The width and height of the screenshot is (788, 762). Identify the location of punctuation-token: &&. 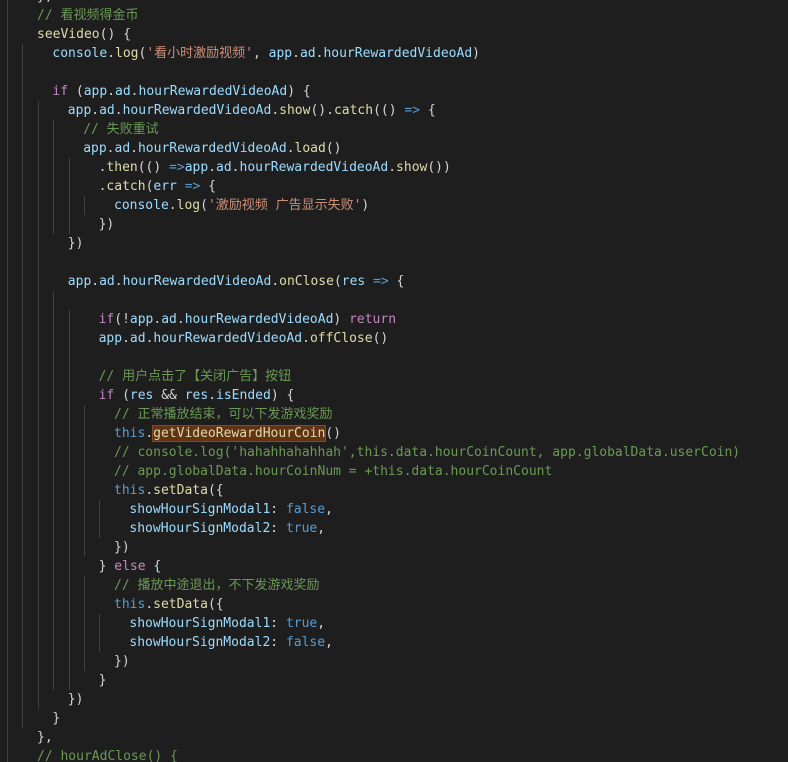
(169, 395).